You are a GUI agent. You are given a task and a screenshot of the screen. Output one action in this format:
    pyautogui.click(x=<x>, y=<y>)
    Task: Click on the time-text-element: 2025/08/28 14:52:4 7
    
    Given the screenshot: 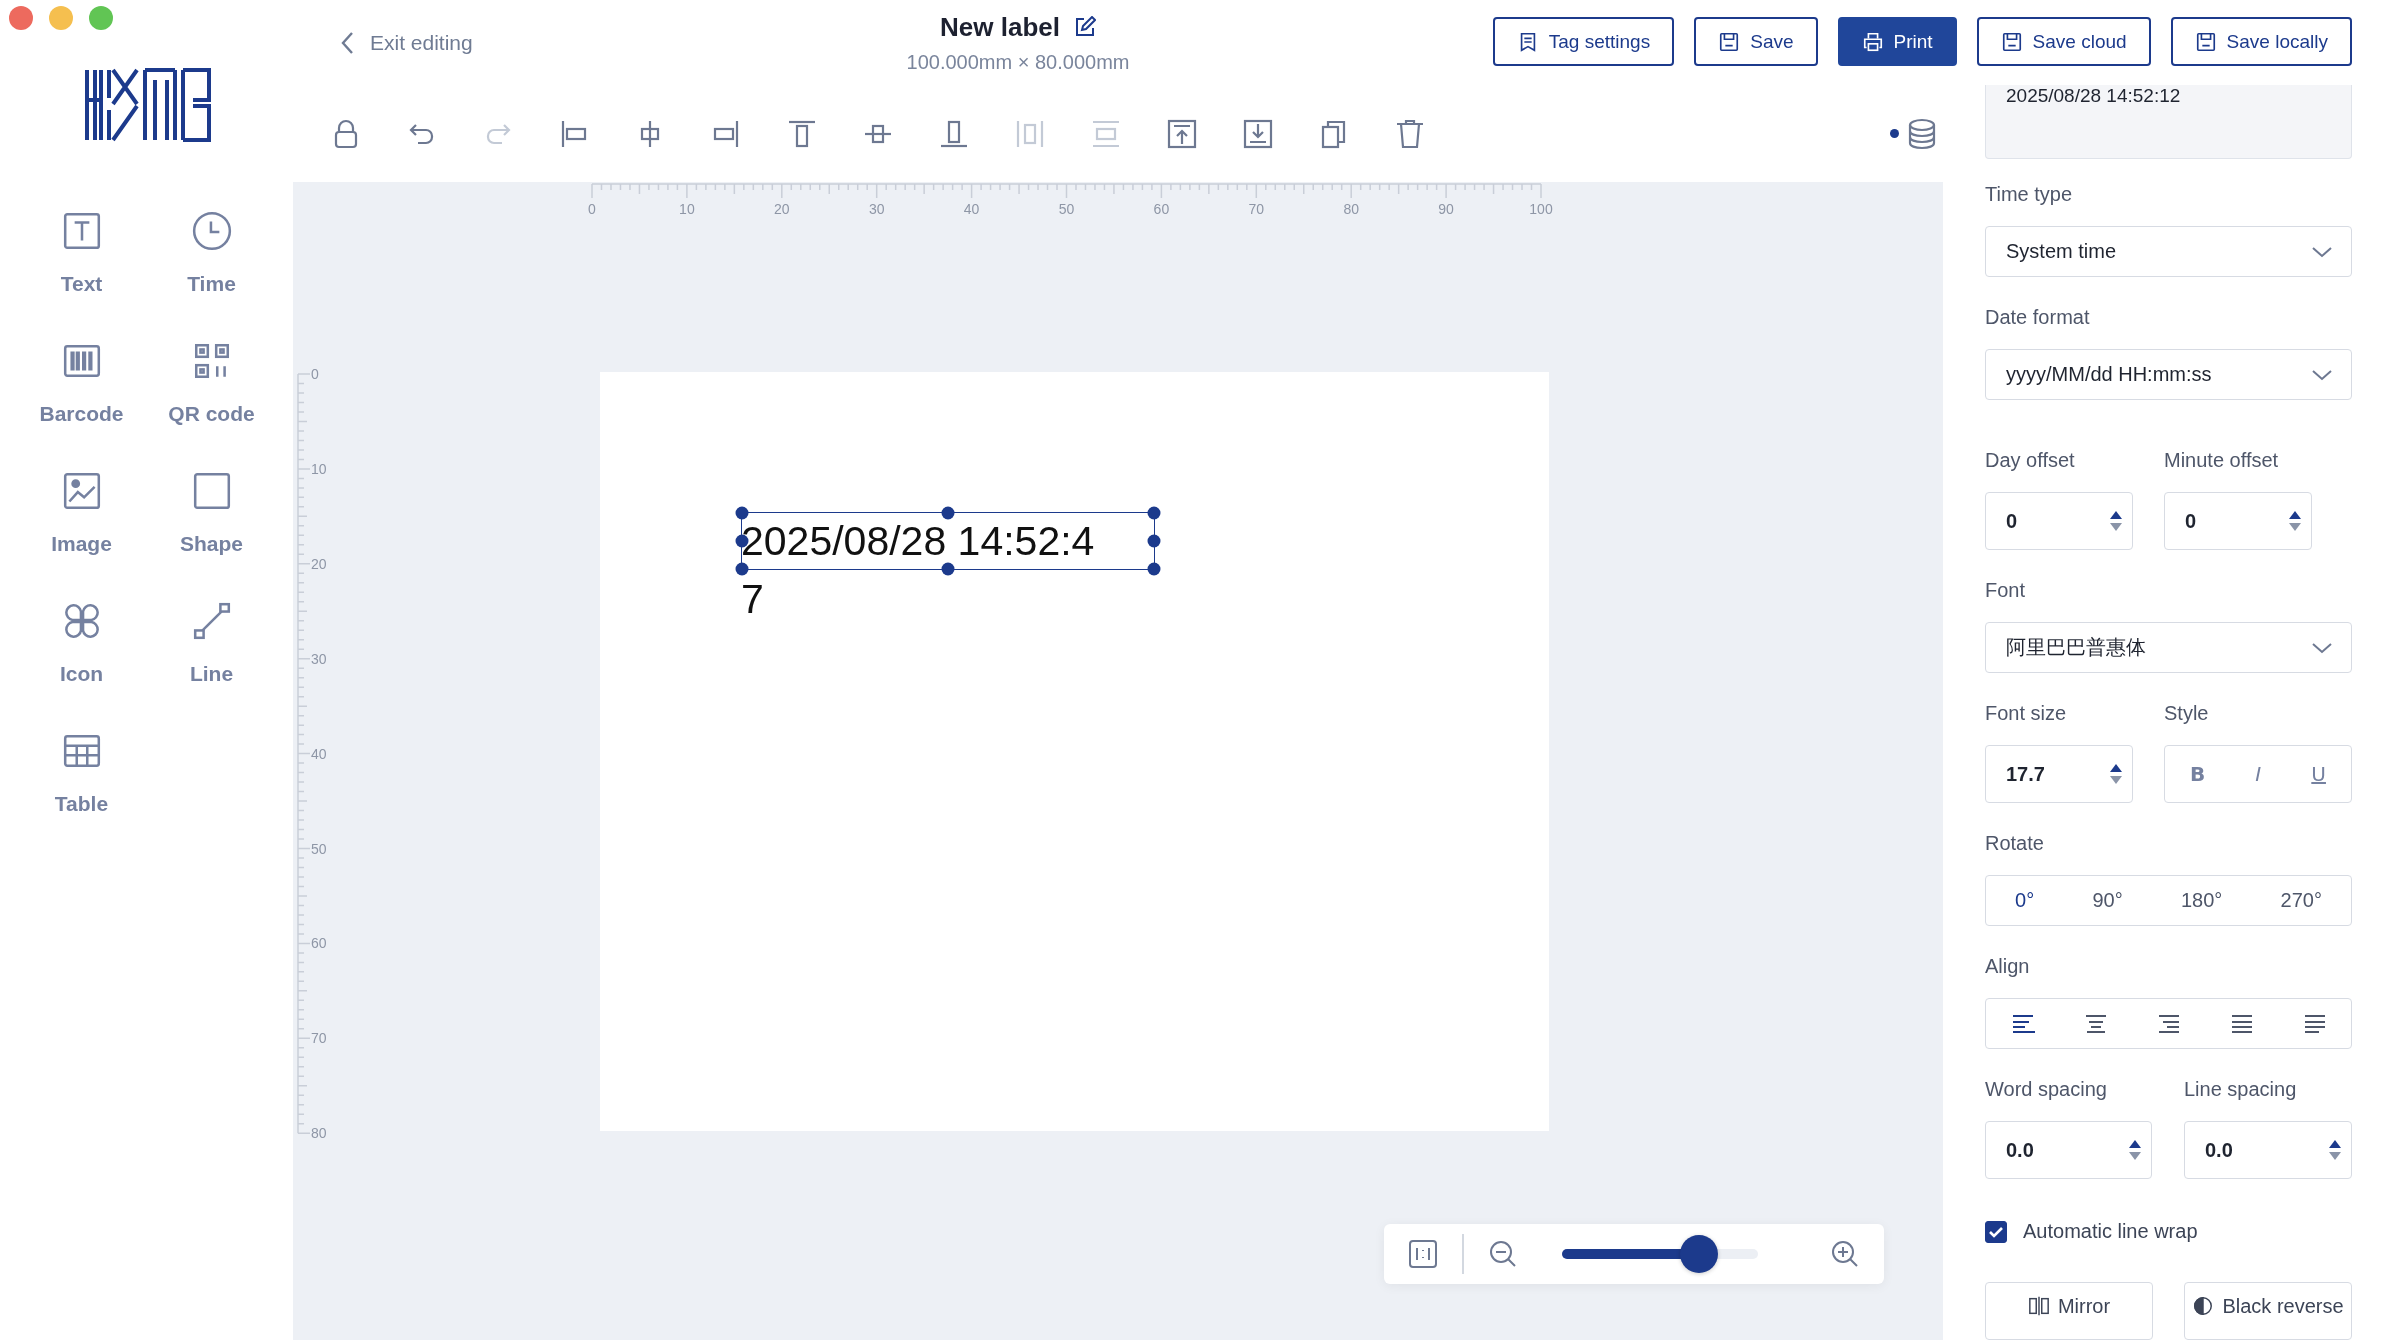 What is the action you would take?
    pyautogui.click(x=918, y=570)
    